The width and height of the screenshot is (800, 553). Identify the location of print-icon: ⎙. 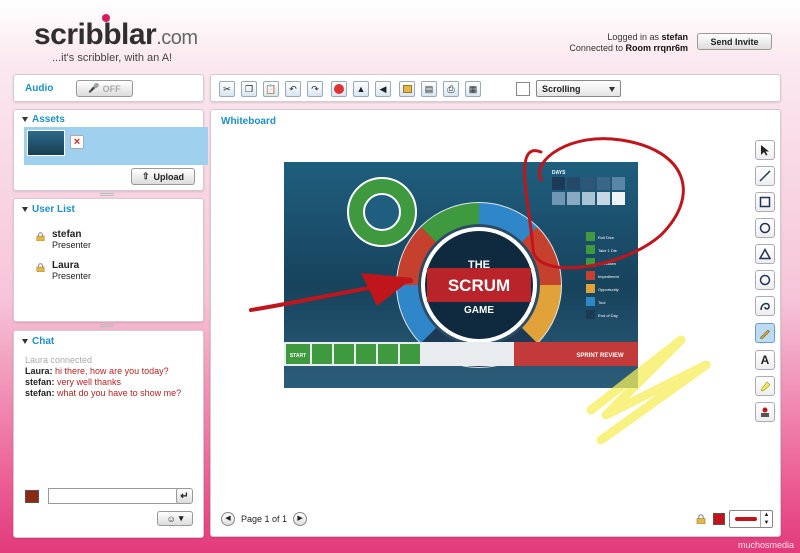
(451, 89).